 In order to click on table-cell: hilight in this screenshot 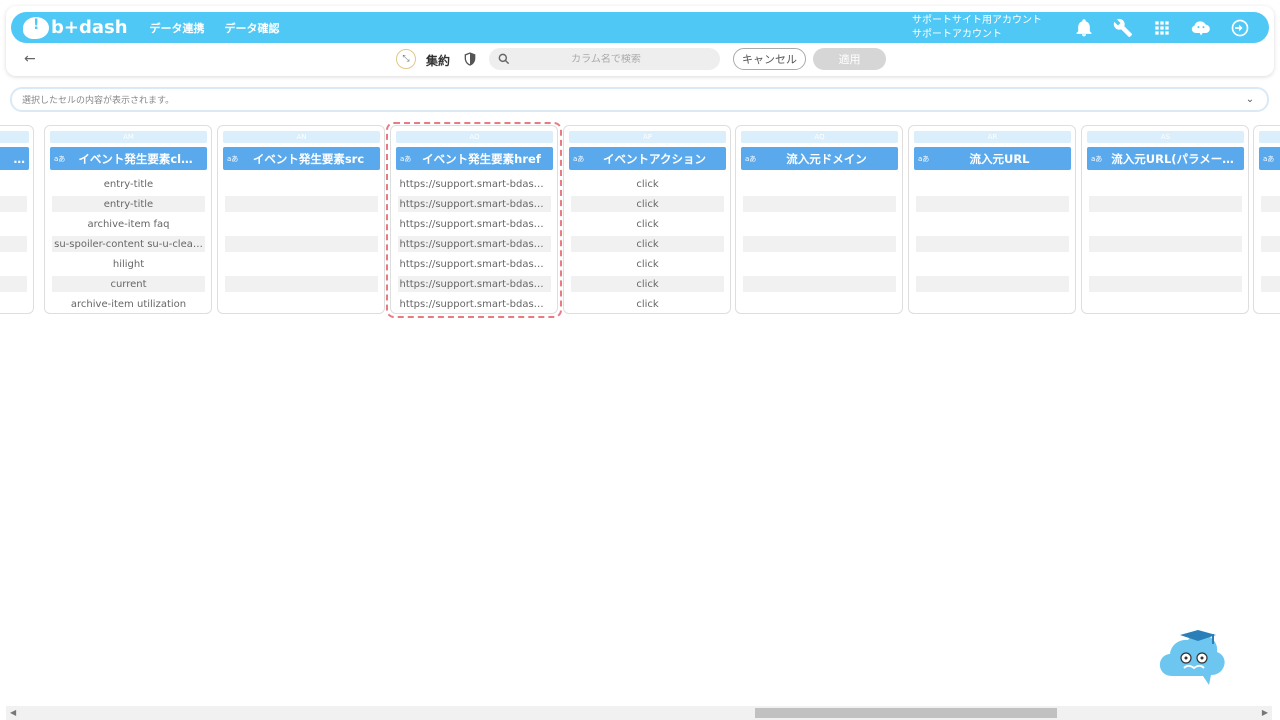, I will do `click(128, 264)`.